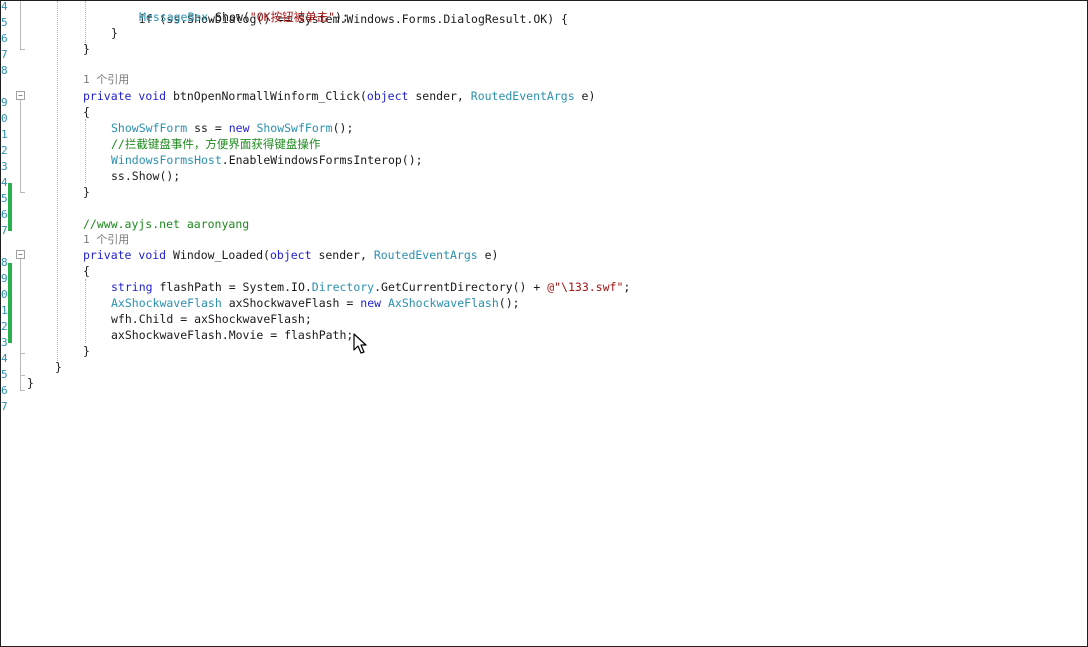  I want to click on code-text: Window_Loaded(, so click(218, 255).